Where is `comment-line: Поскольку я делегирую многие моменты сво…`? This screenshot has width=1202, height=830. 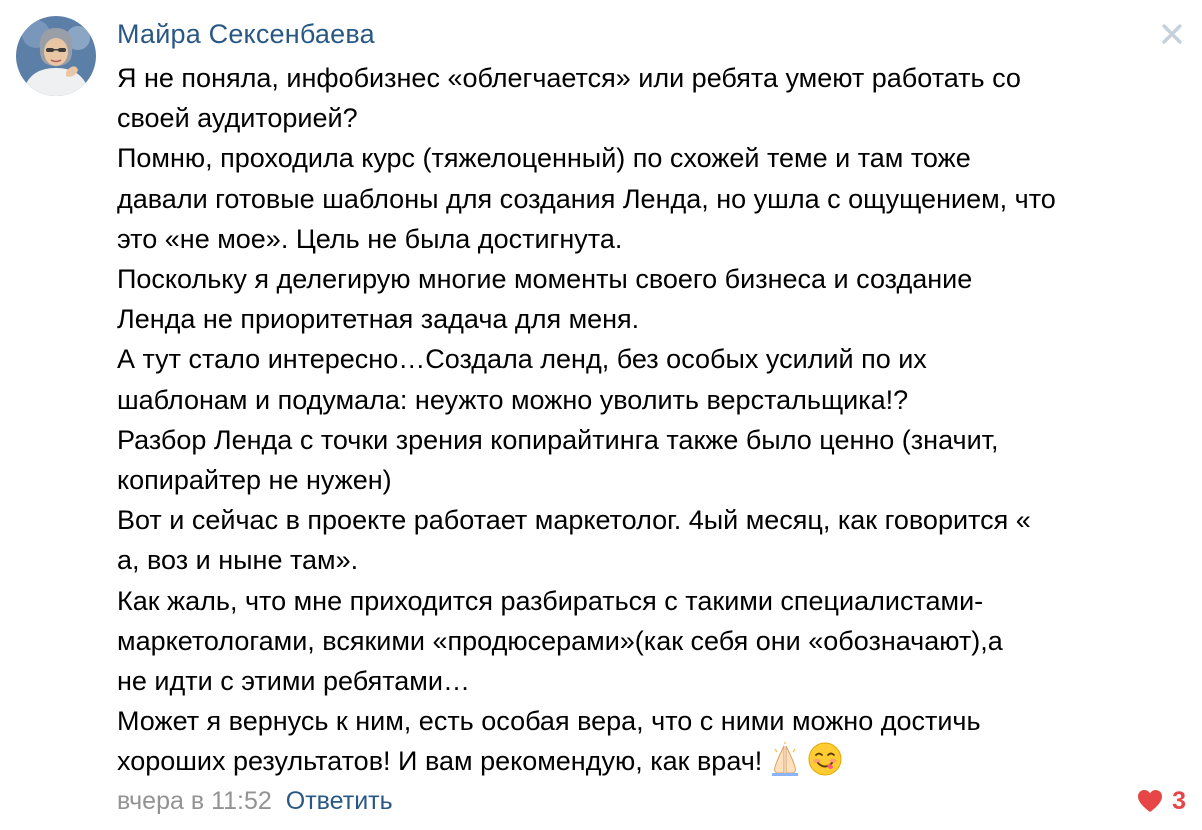 comment-line: Поскольку я делегирую многие моменты сво… is located at coordinates (545, 279).